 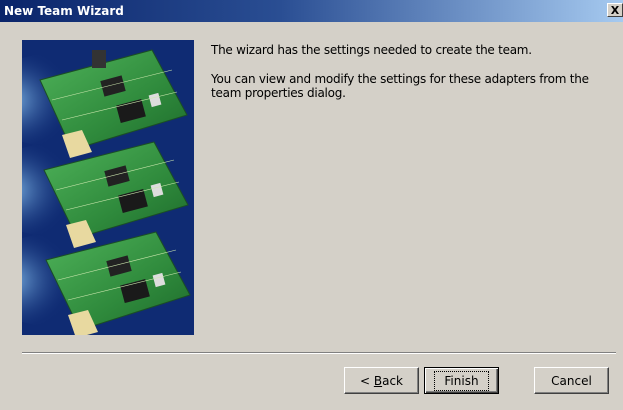 I want to click on back-label: < Back, so click(x=381, y=380).